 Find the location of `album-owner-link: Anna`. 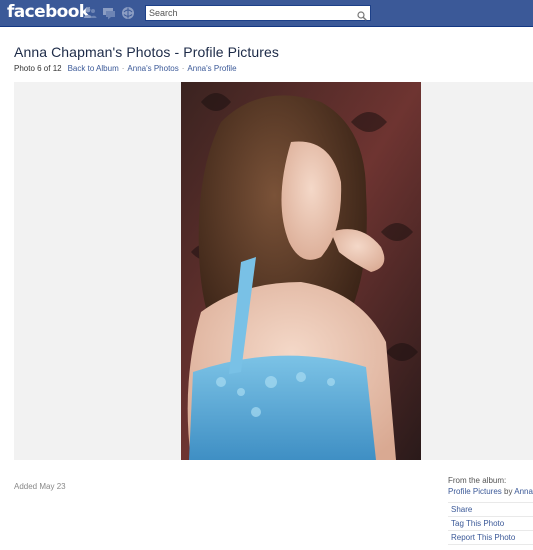

album-owner-link: Anna is located at coordinates (523, 491).